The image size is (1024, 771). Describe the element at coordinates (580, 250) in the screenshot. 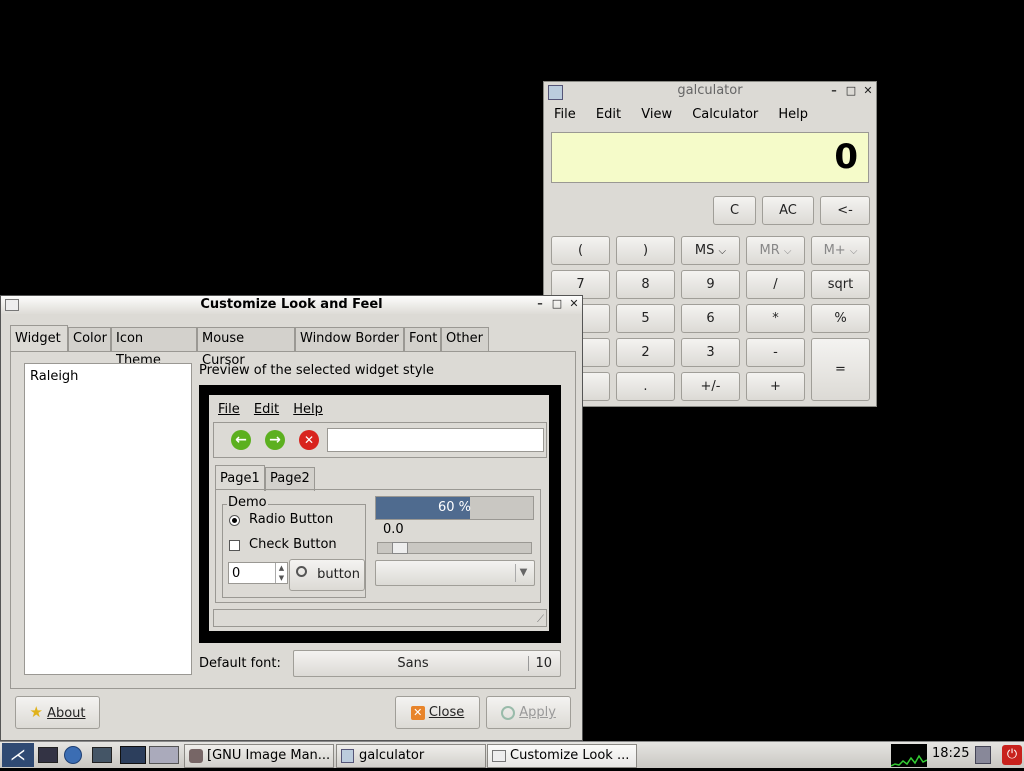

I see `open-paren-button: (` at that location.